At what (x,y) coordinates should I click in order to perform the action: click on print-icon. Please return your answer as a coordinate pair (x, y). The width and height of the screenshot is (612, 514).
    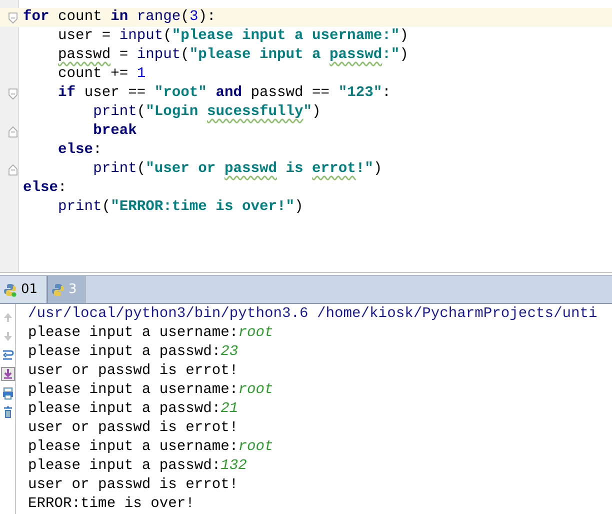
    Looking at the image, I should click on (7, 393).